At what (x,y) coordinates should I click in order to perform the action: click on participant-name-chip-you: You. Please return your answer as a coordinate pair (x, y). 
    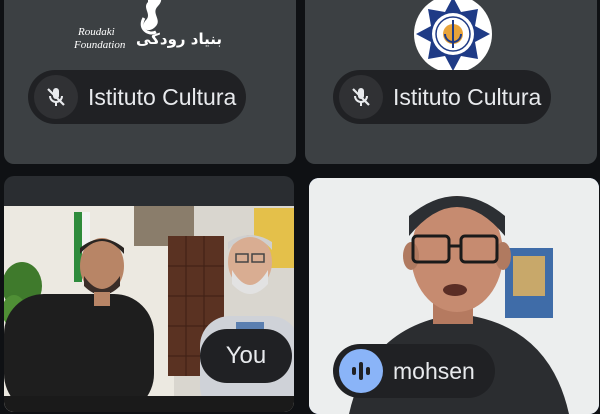
    Looking at the image, I should click on (246, 356).